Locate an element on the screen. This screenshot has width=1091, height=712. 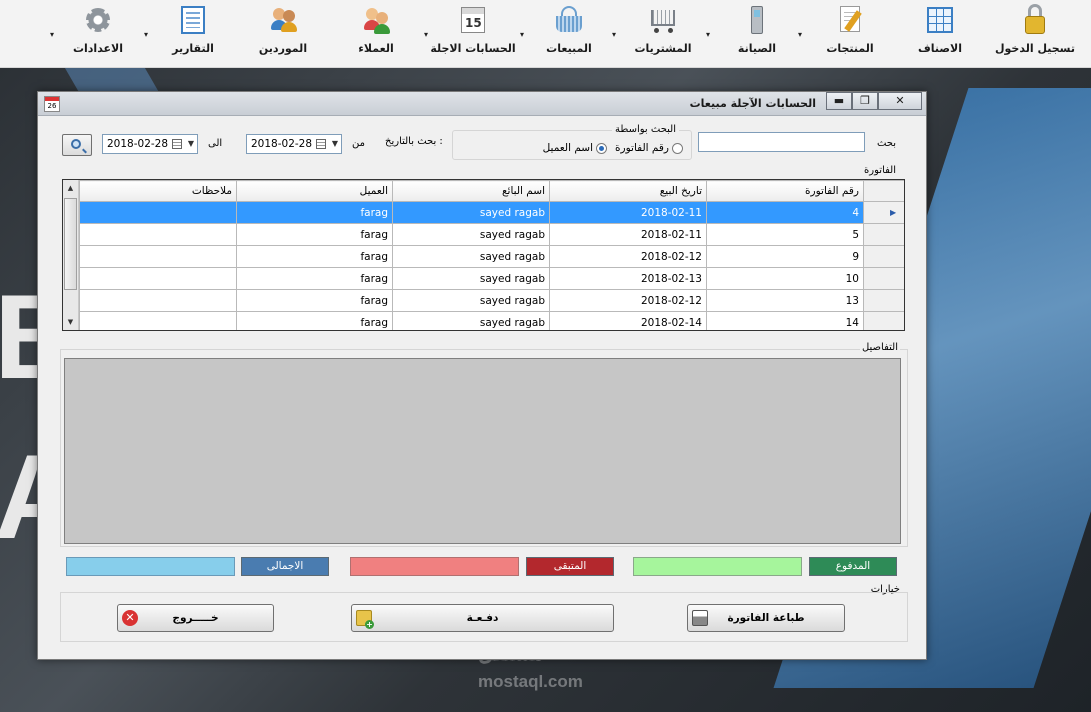
table-row: farag sayed ragab 2018-02-11 4 ▶ is located at coordinates (491, 212).